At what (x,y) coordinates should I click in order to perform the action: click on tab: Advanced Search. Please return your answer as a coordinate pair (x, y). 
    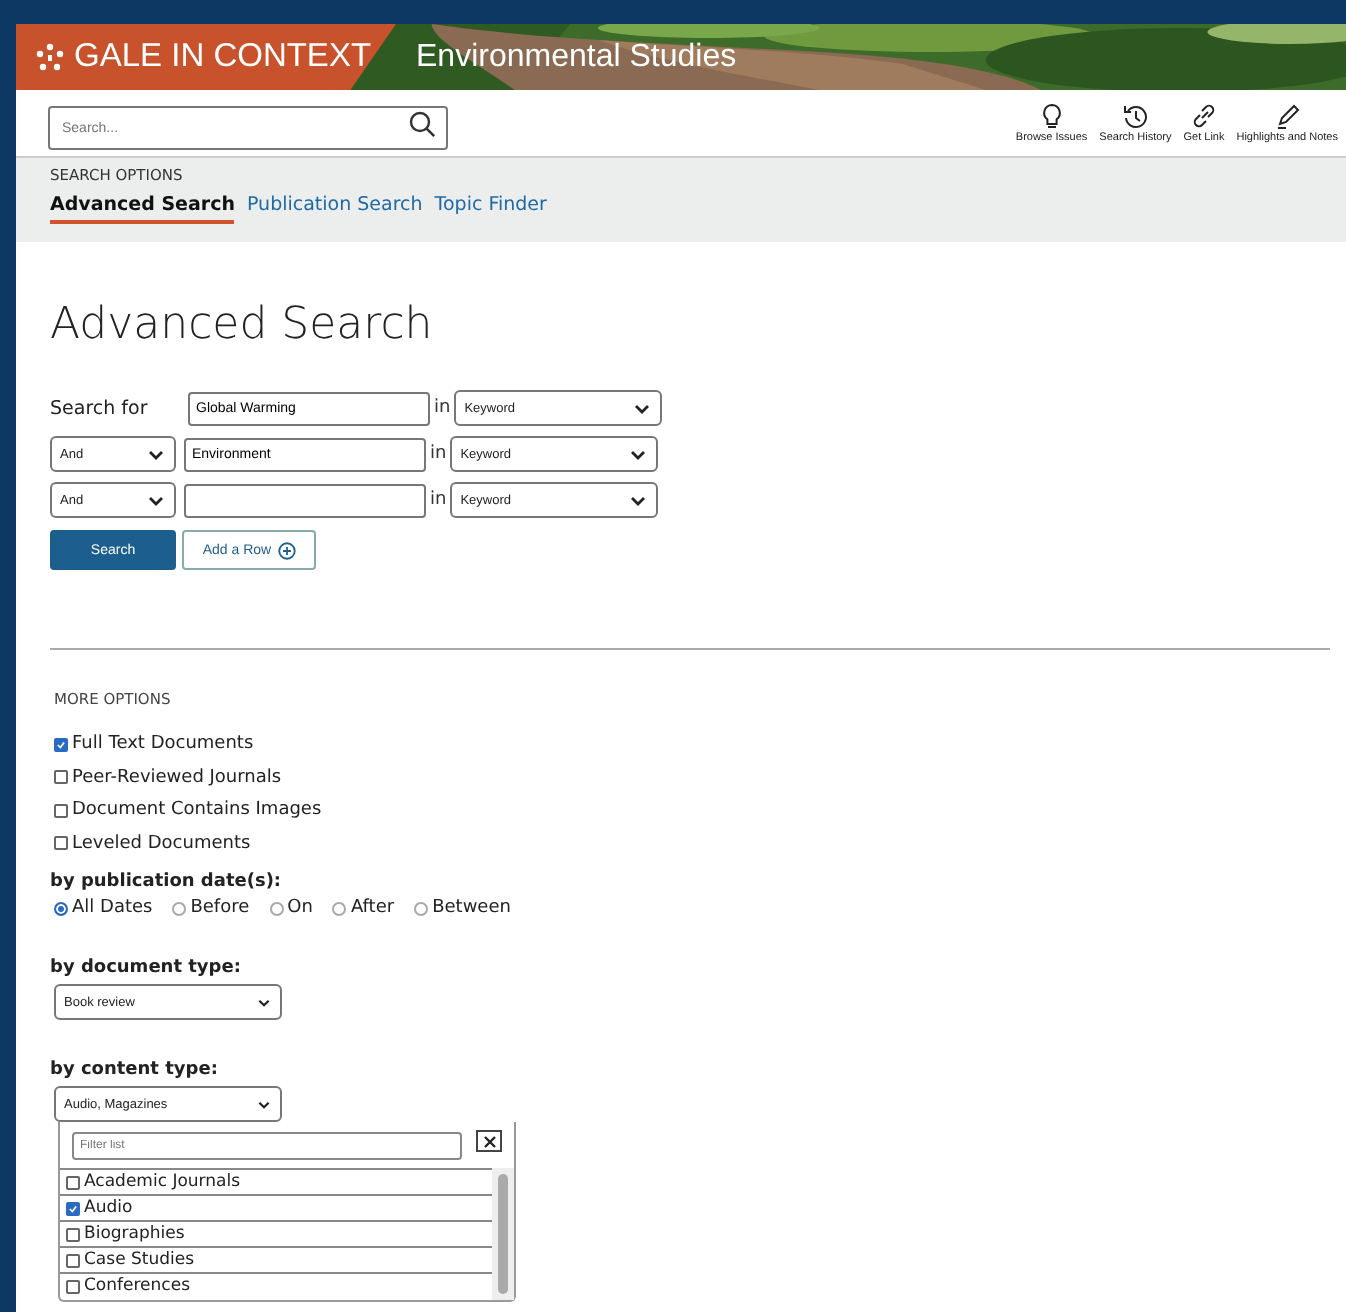
    Looking at the image, I should click on (142, 209).